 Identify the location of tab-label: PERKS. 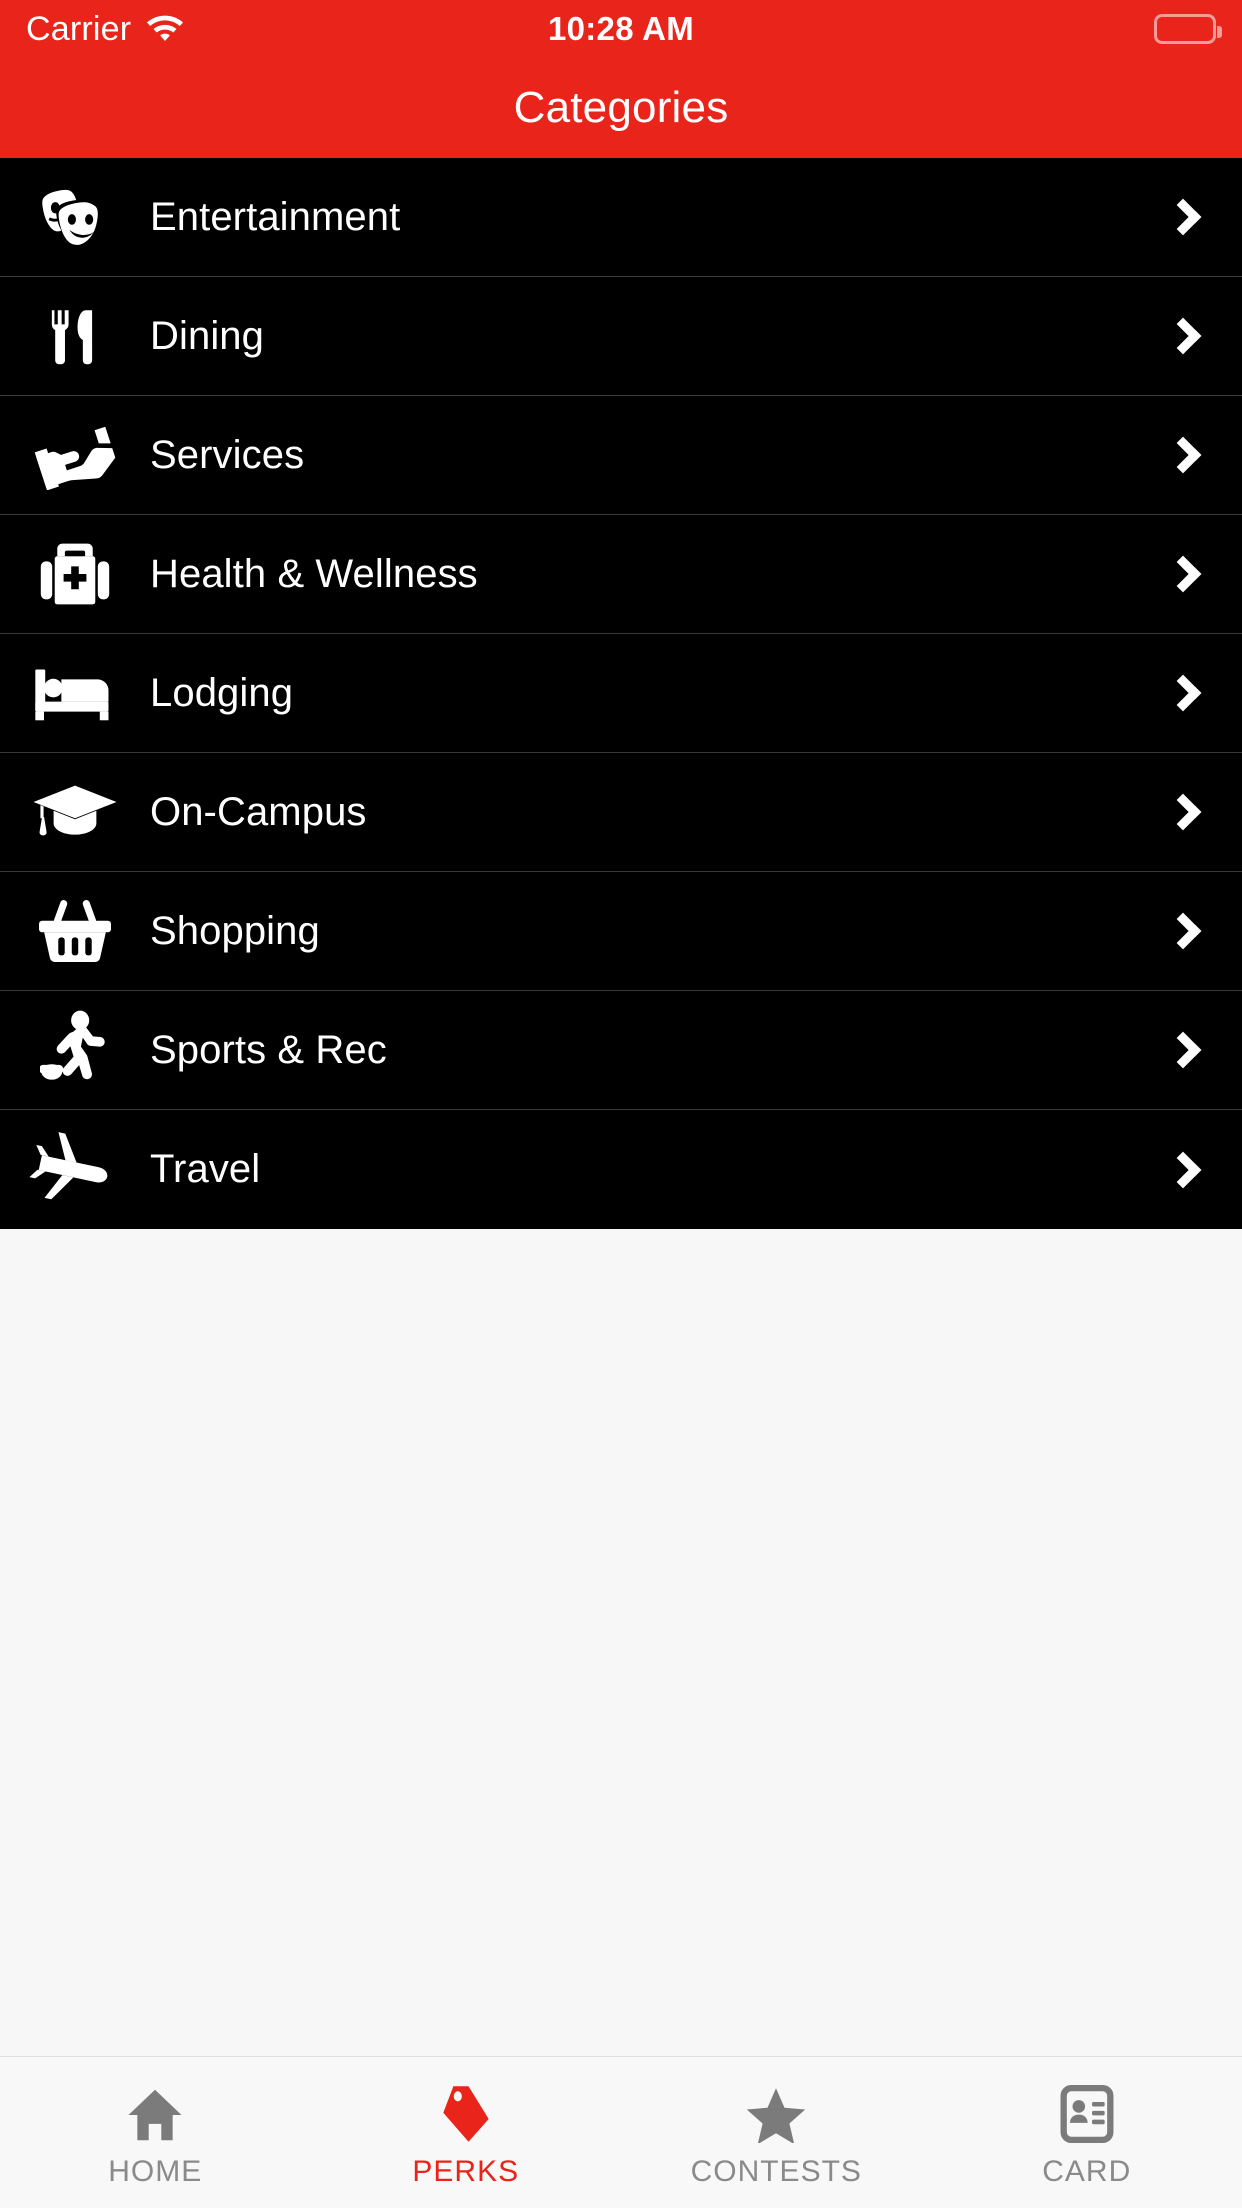
(466, 2171).